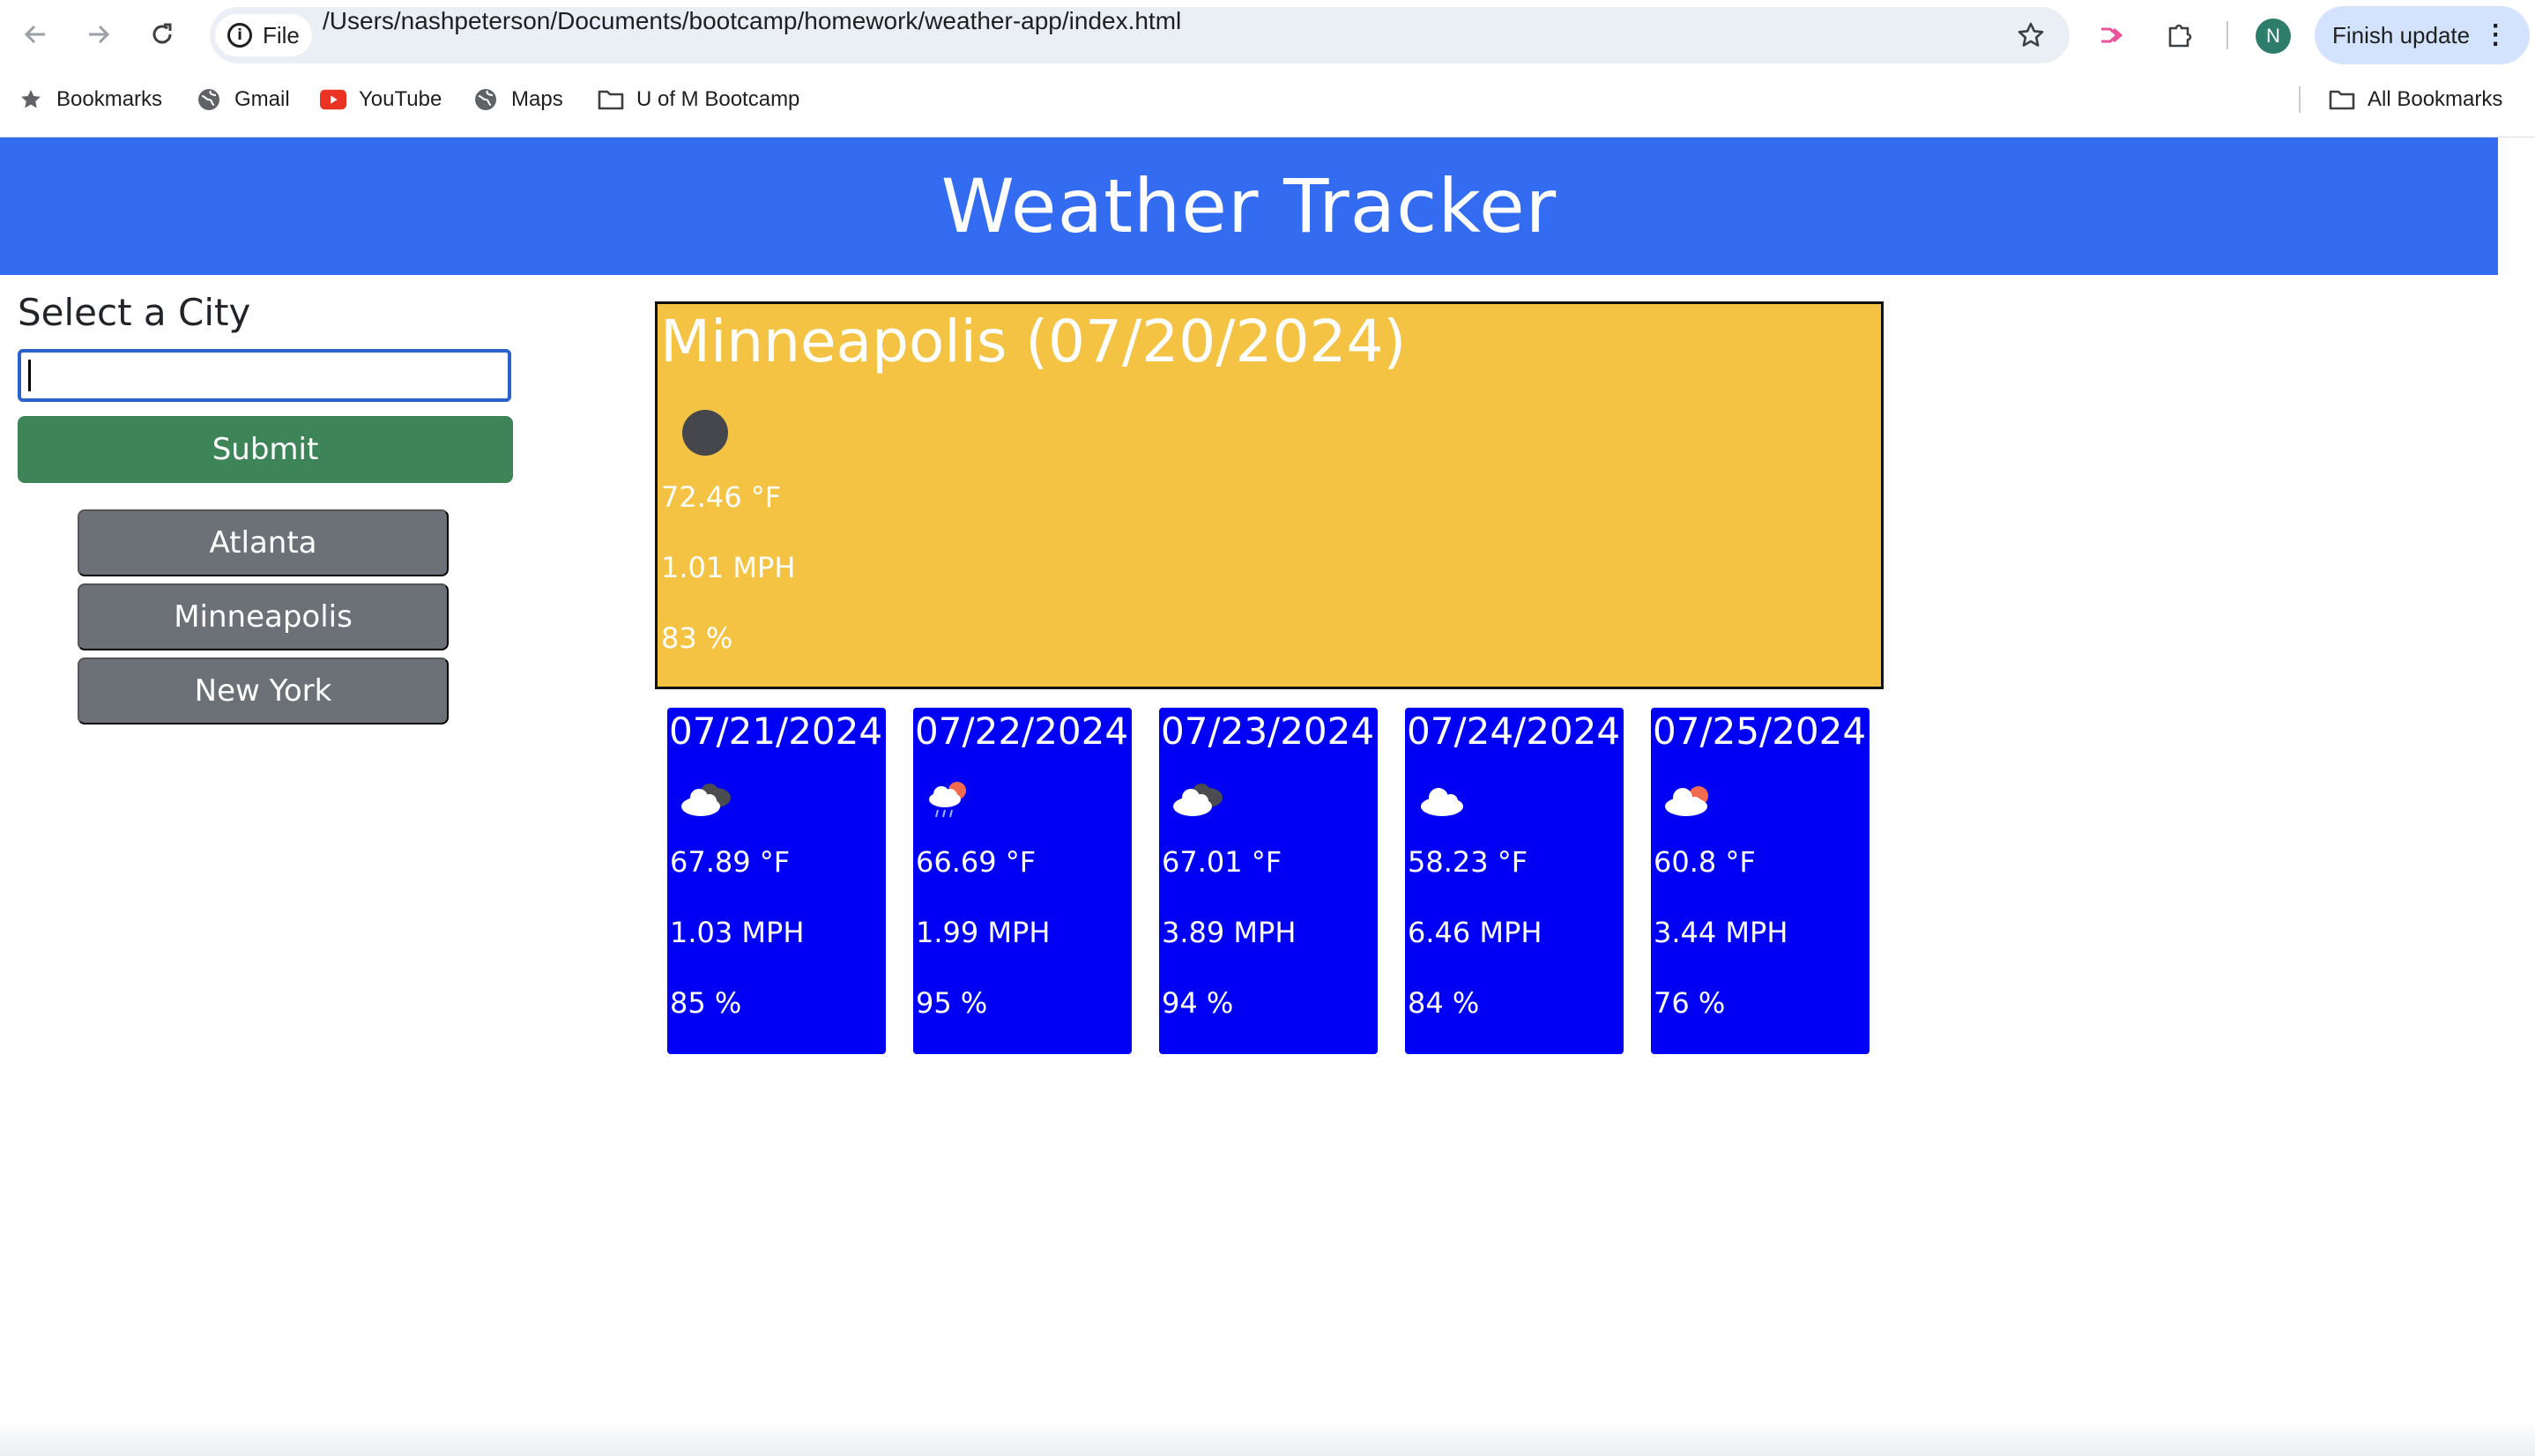  What do you see at coordinates (1514, 731) in the screenshot?
I see `forecast-date: 07/24/2024` at bounding box center [1514, 731].